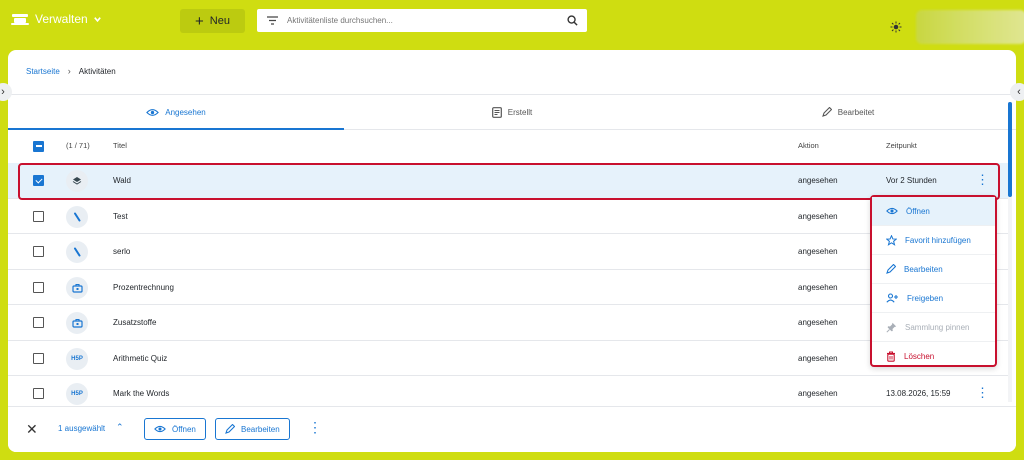  I want to click on more-options-icon: ⋮, so click(315, 427).